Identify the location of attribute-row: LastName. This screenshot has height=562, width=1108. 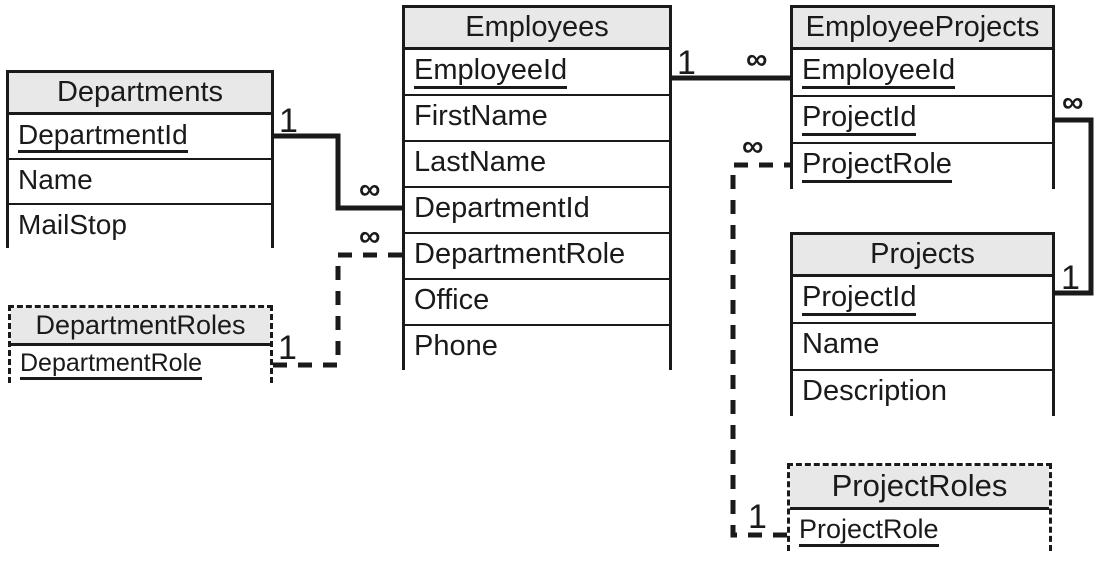
(537, 165).